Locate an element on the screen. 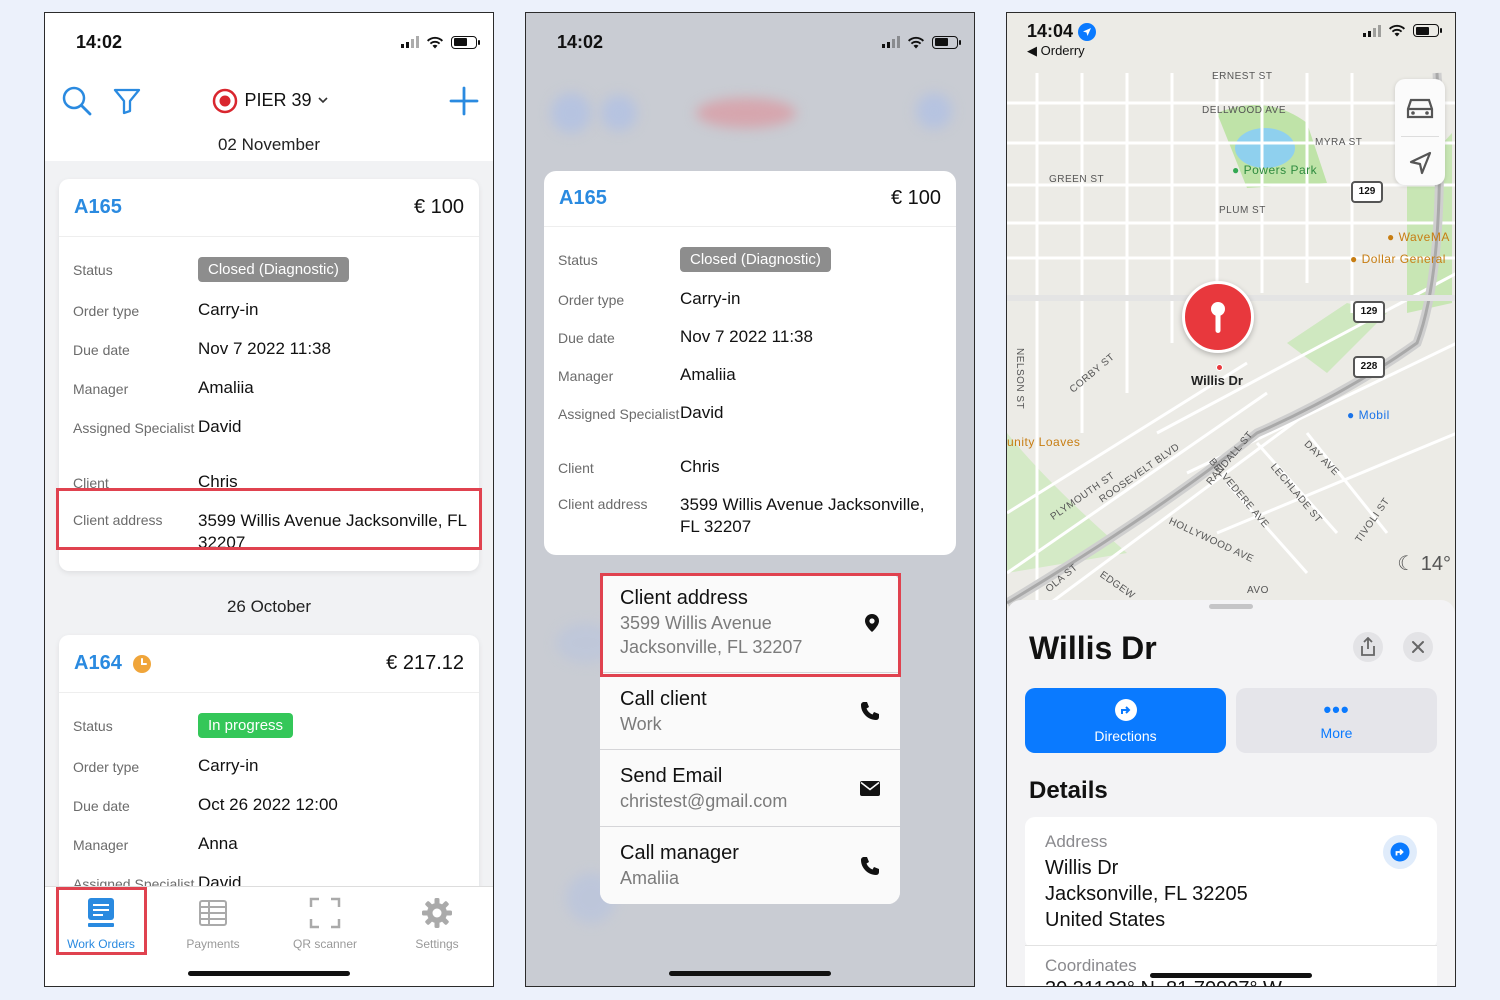  payments-icon is located at coordinates (213, 913).